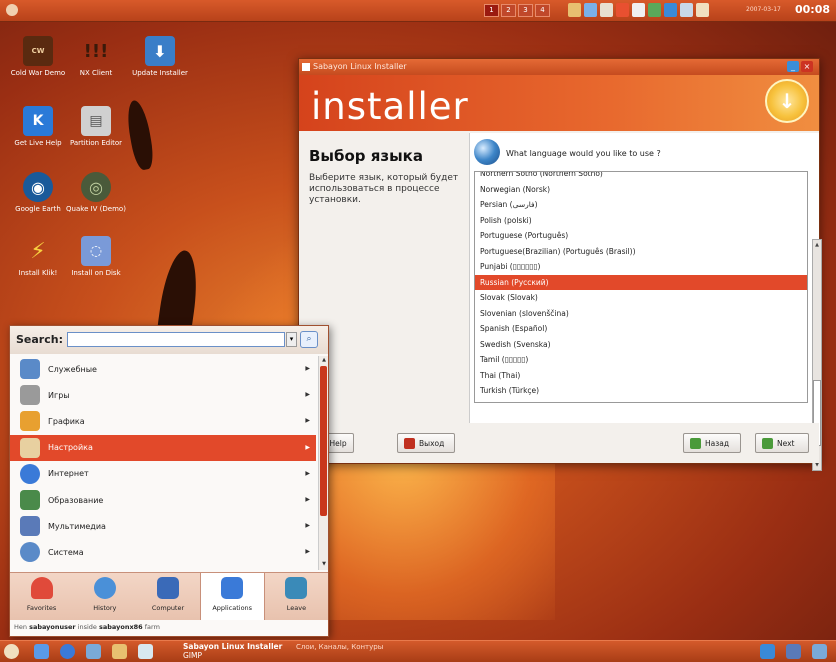  What do you see at coordinates (559, 67) in the screenshot?
I see `window-titlebar: Sabayon Linux Installer _ ×` at bounding box center [559, 67].